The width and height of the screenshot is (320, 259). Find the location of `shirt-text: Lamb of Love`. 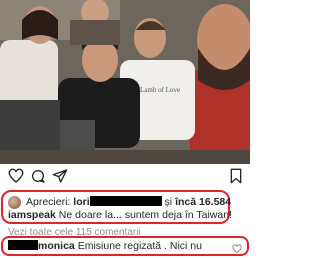

shirt-text: Lamb of Love is located at coordinates (160, 90).